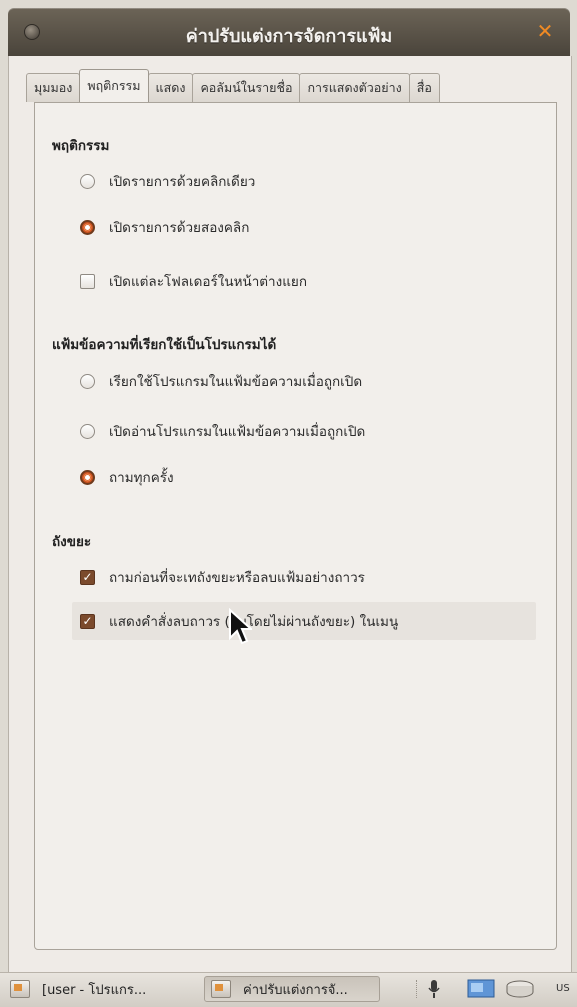 This screenshot has height=1007, width=577. I want to click on show-delete-checkbox: ✓, so click(87, 621).